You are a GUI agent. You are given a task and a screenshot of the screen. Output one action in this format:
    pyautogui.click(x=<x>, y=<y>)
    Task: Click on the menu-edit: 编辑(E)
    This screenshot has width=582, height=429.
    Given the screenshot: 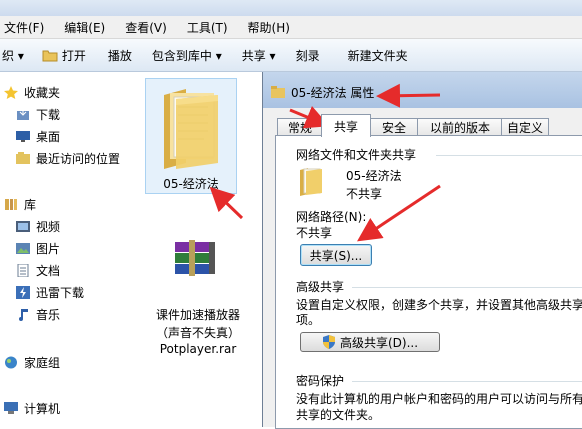 What is the action you would take?
    pyautogui.click(x=84, y=27)
    